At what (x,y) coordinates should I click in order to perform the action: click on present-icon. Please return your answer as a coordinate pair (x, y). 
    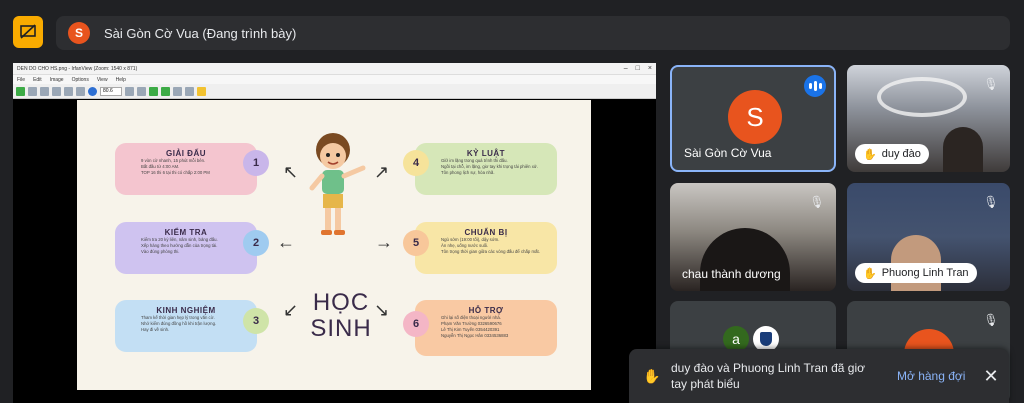
    Looking at the image, I should click on (28, 31).